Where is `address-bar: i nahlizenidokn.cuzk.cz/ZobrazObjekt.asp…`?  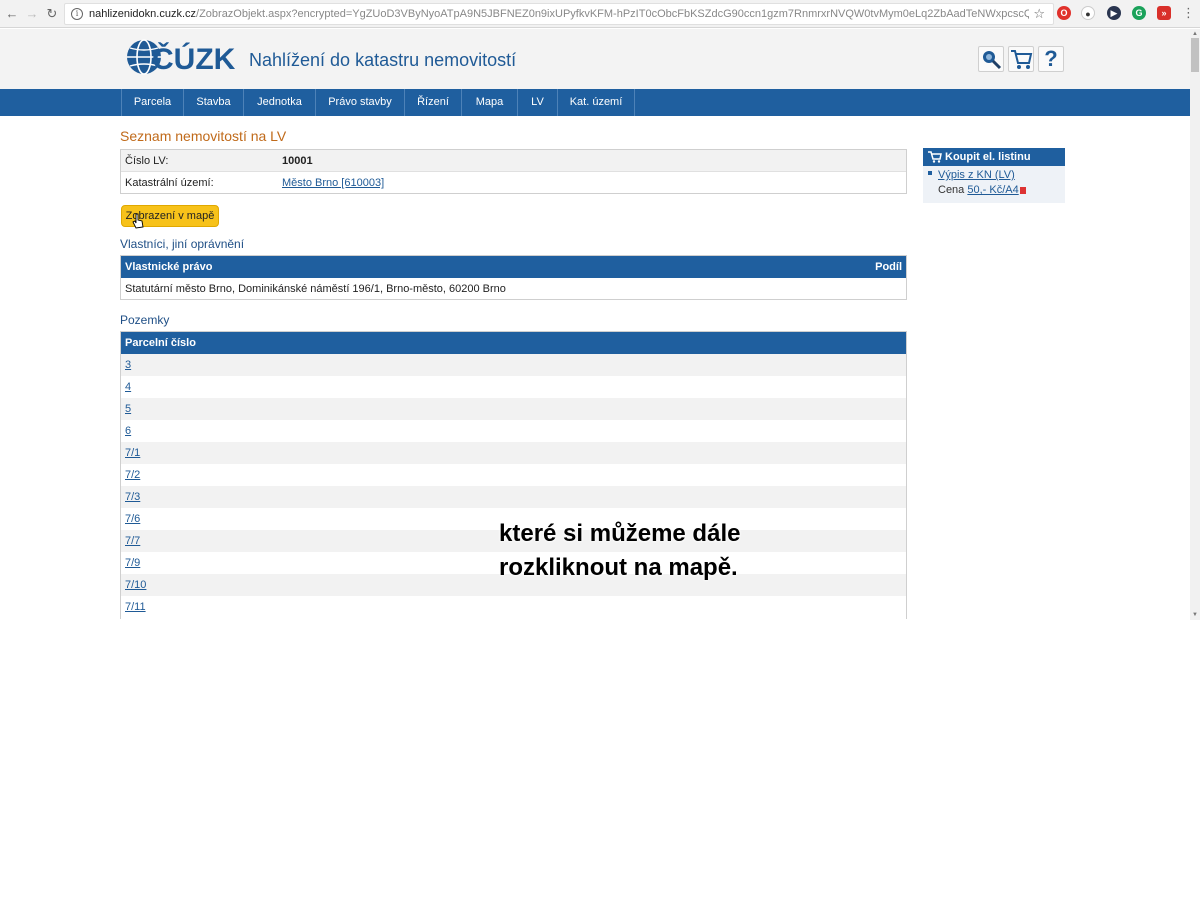
address-bar: i nahlizenidokn.cuzk.cz/ZobrazObjekt.asp… is located at coordinates (559, 14).